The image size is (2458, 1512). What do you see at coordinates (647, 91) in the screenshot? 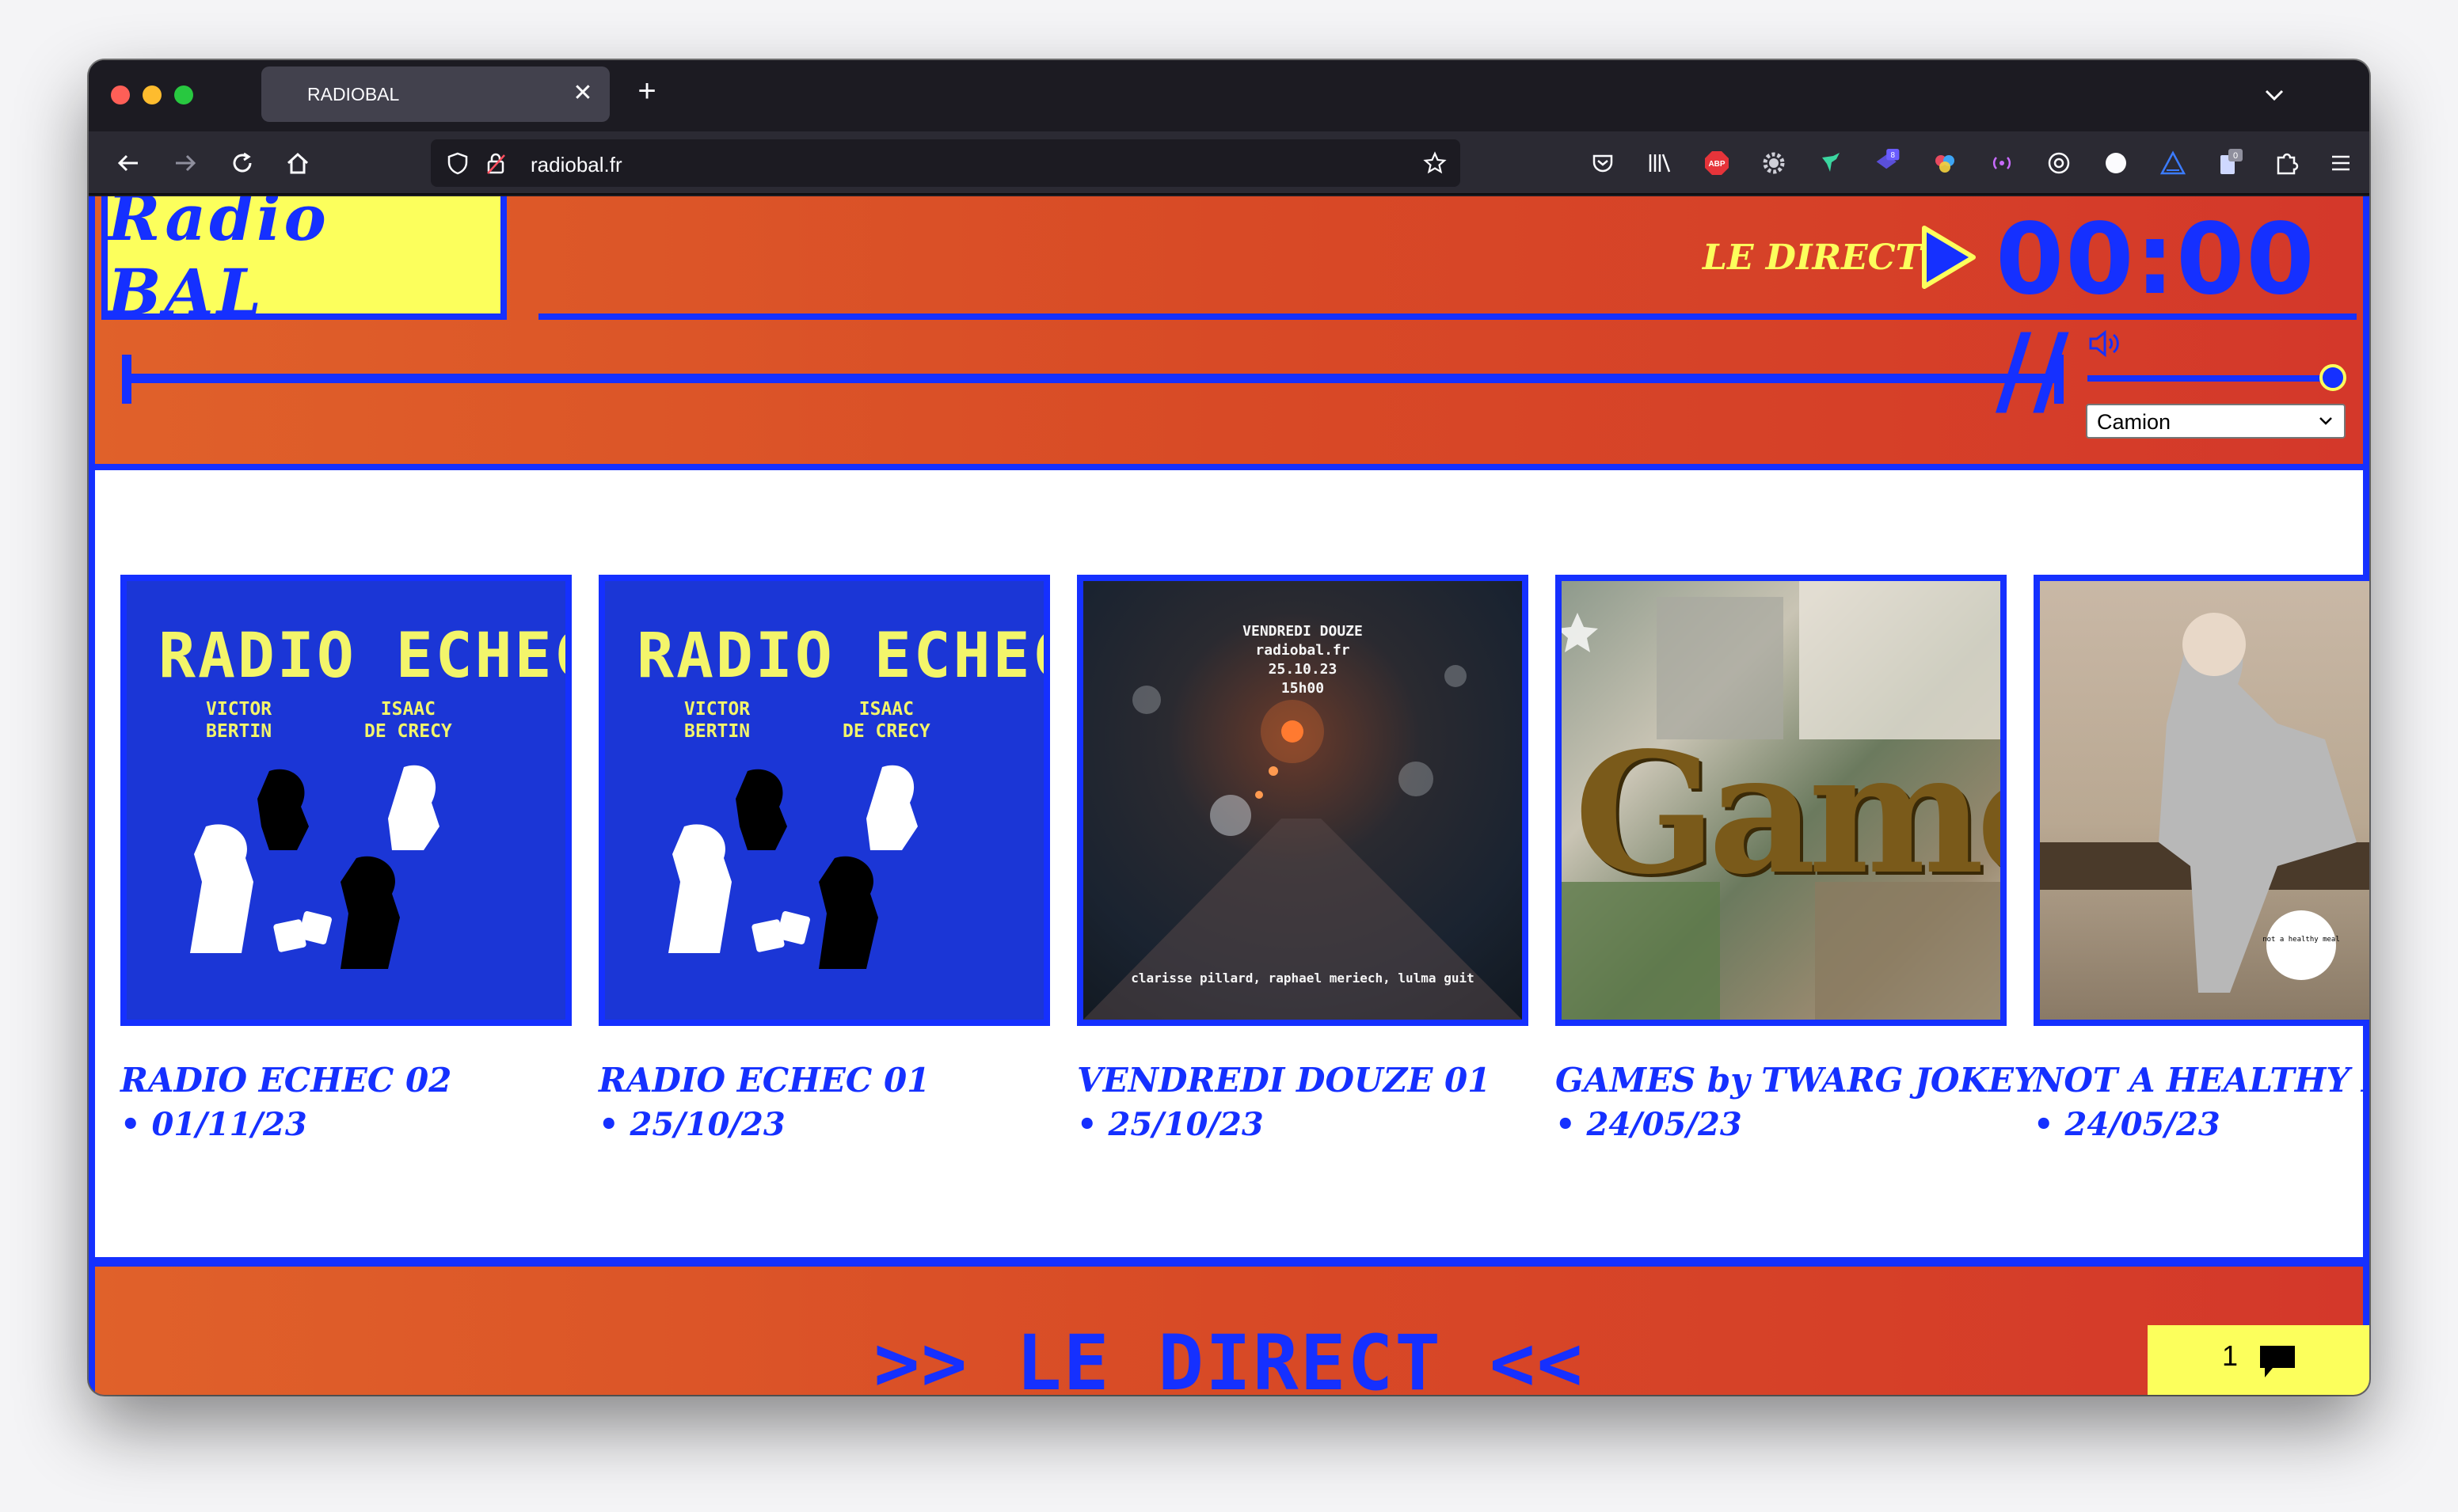
I see `new-tab-button: +` at bounding box center [647, 91].